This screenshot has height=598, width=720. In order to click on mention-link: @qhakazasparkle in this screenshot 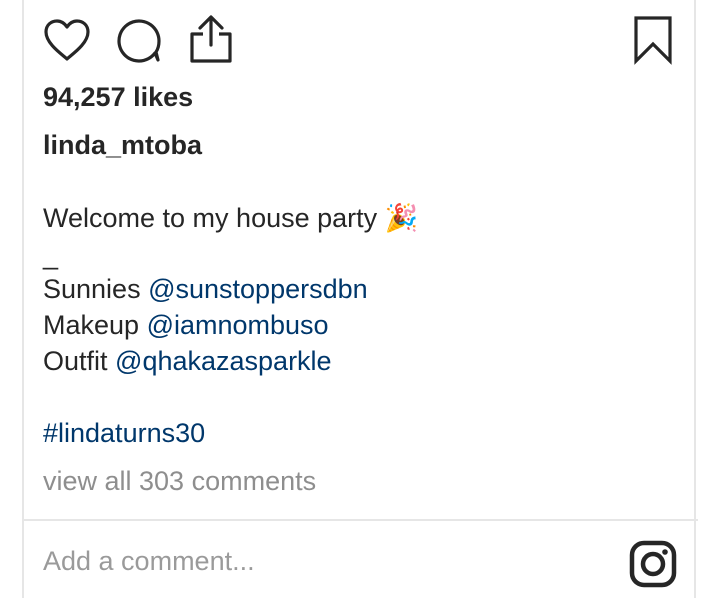, I will do `click(223, 361)`.